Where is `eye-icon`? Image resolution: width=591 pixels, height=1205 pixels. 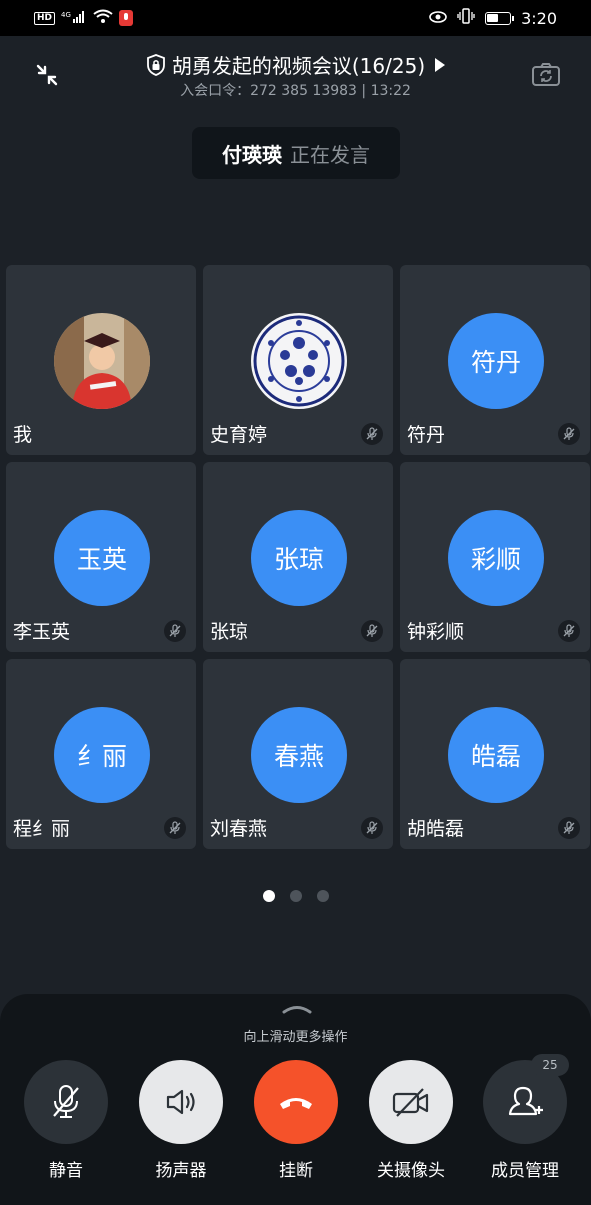 eye-icon is located at coordinates (438, 18).